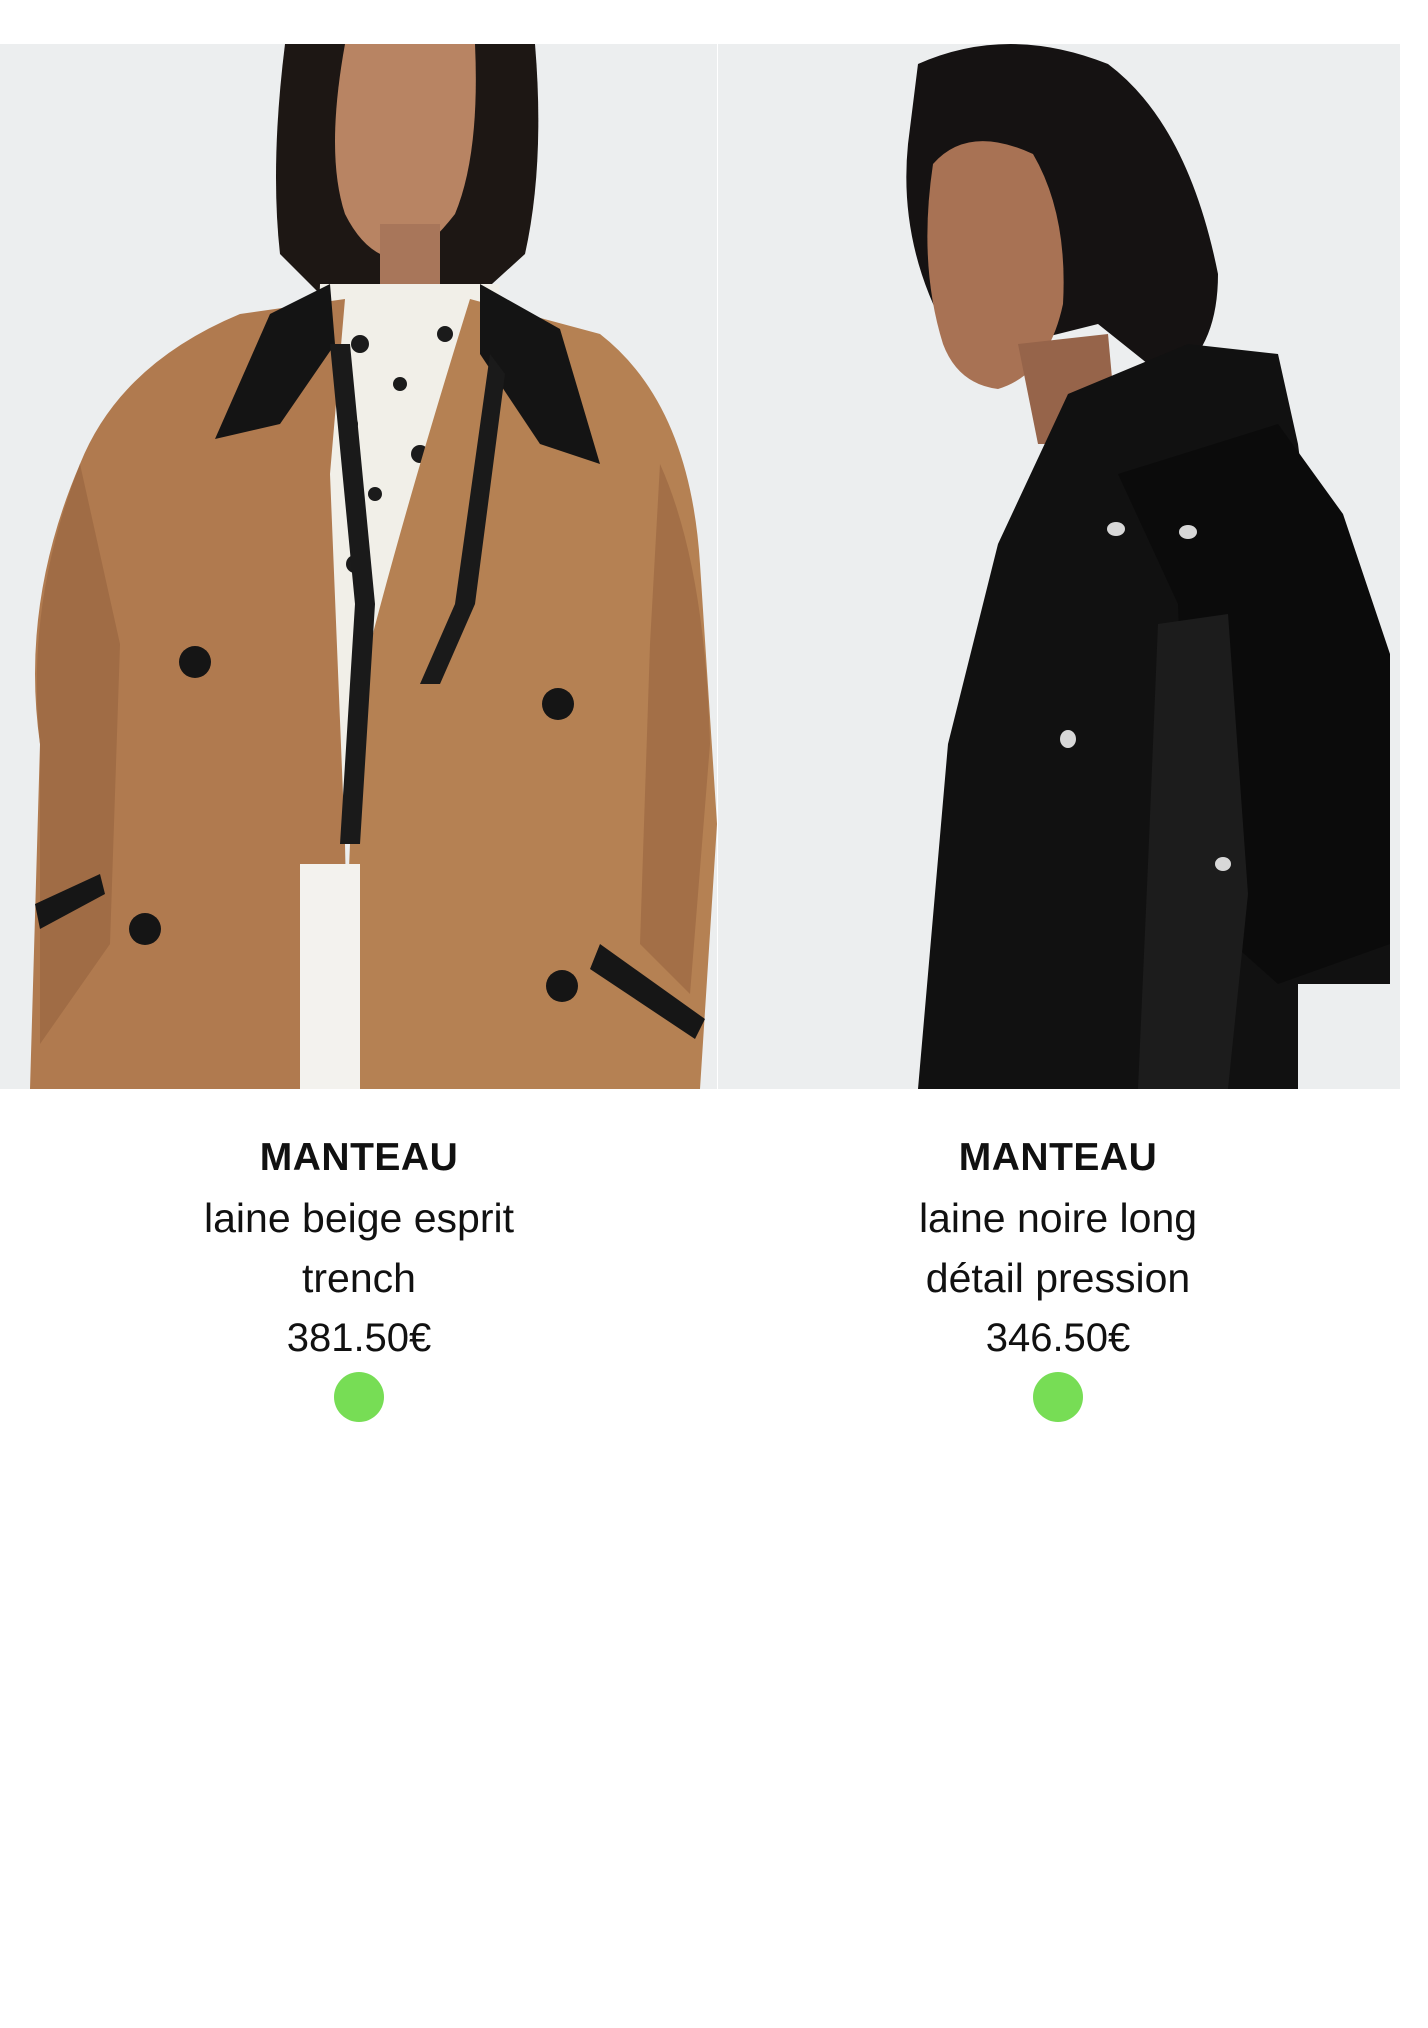  I want to click on description-line: détail pression, so click(1058, 1278).